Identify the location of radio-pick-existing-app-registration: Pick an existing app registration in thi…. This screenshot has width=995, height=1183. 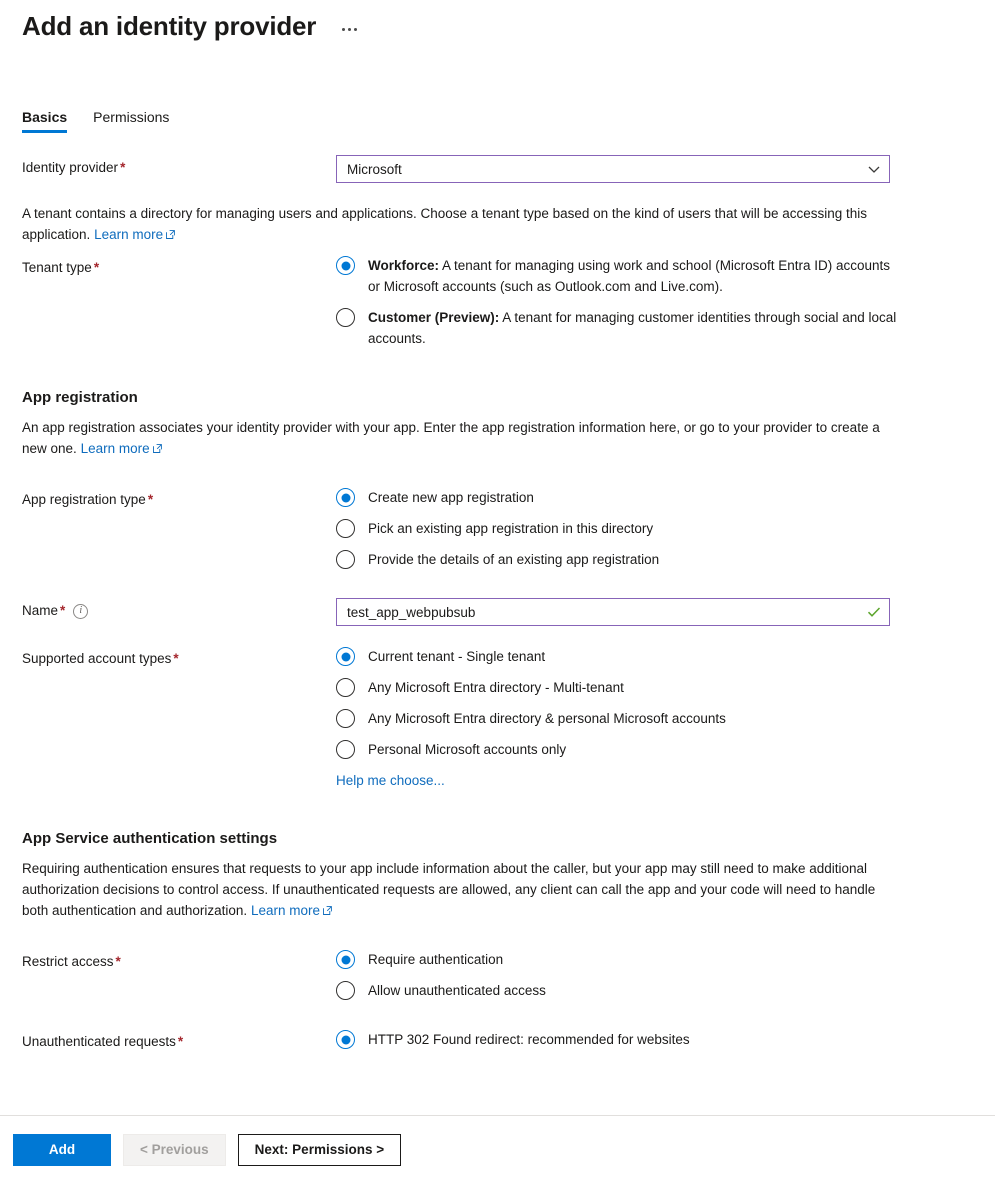
(654, 528).